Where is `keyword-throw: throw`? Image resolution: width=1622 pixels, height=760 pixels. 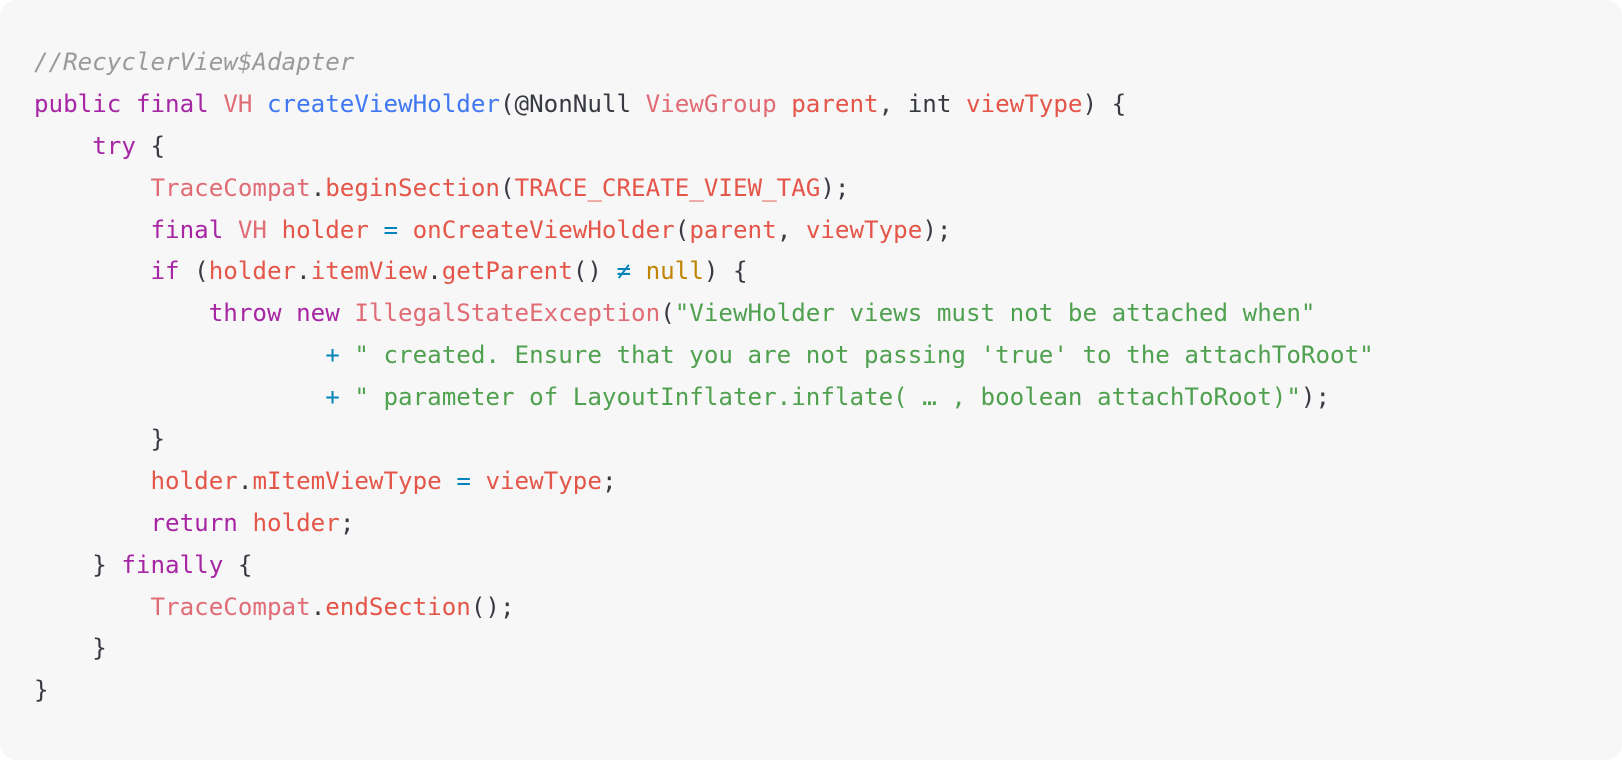 keyword-throw: throw is located at coordinates (245, 313).